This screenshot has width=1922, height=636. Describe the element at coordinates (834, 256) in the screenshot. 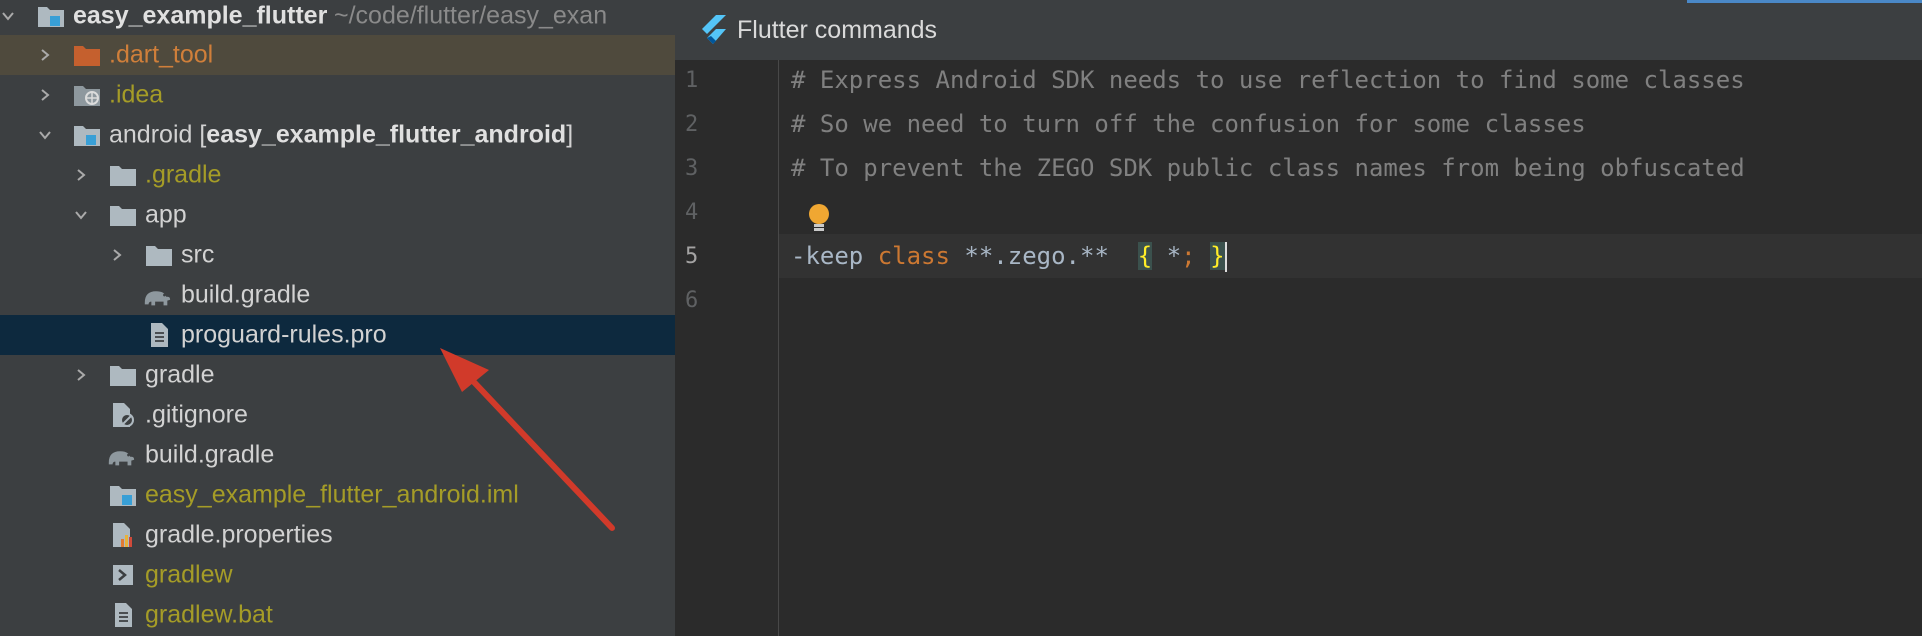

I see `code-token: -keep` at that location.